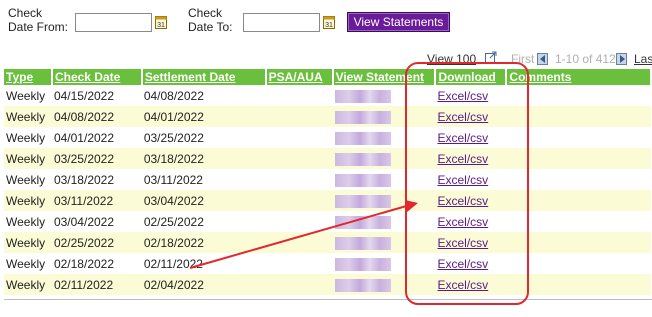 The image size is (652, 317). Describe the element at coordinates (643, 59) in the screenshot. I see `last-page-link: Last` at that location.